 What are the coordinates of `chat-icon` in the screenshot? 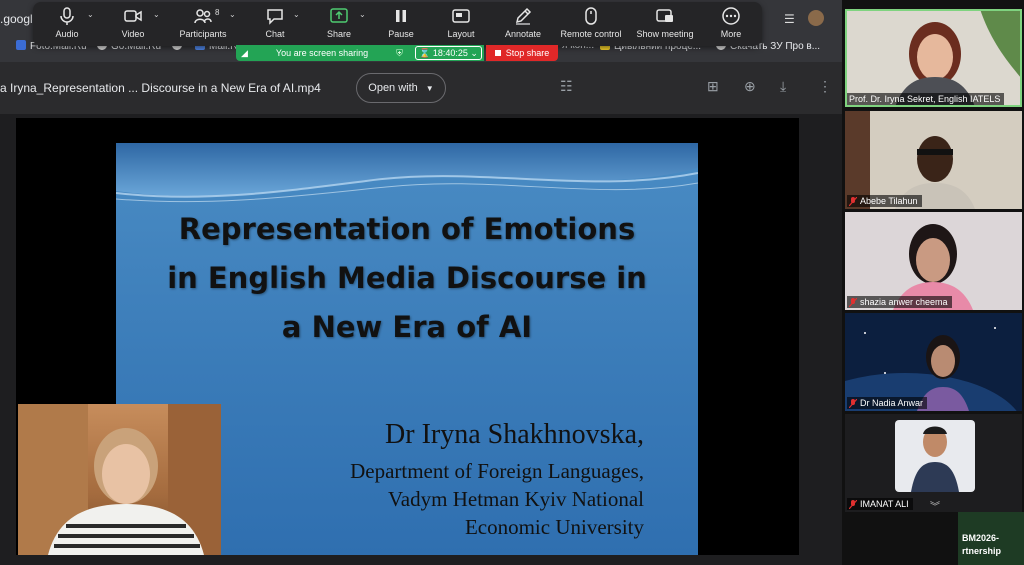 It's located at (275, 17).